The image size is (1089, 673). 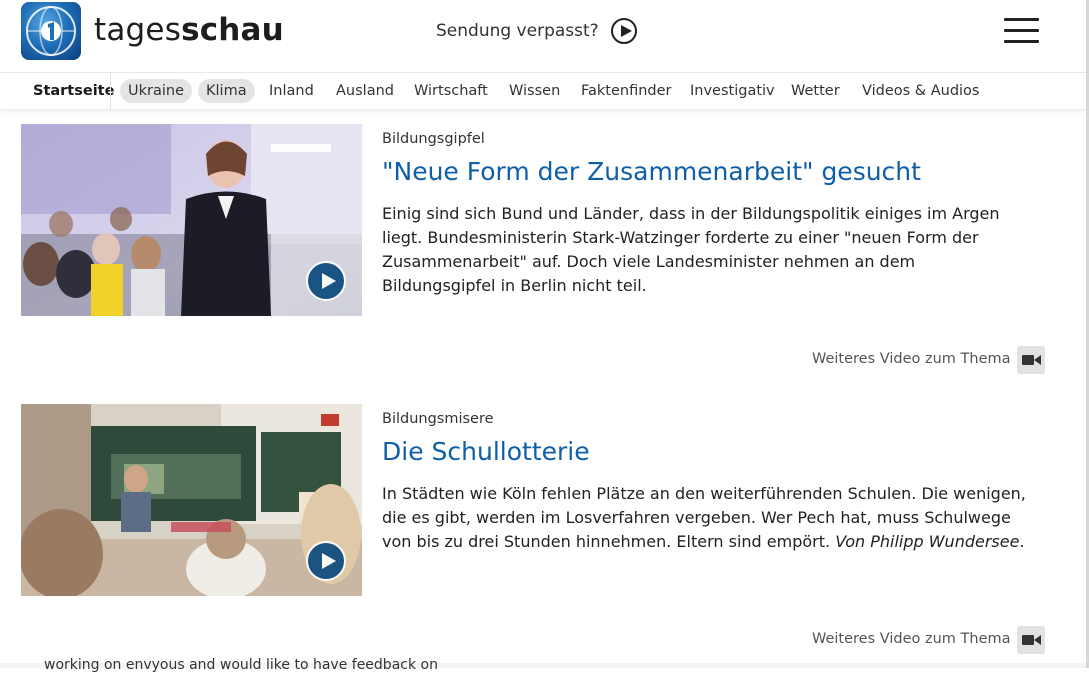 What do you see at coordinates (451, 91) in the screenshot?
I see `nav-item-wirtschaft: Wirtschaft` at bounding box center [451, 91].